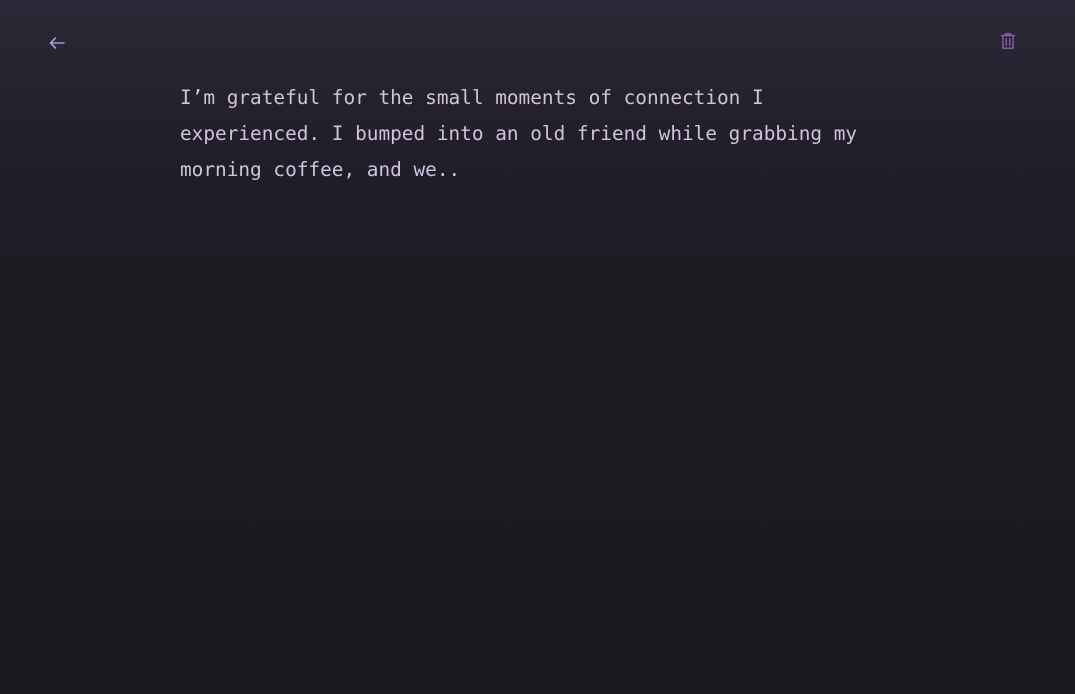 The width and height of the screenshot is (1075, 694). I want to click on back-button, so click(57, 43).